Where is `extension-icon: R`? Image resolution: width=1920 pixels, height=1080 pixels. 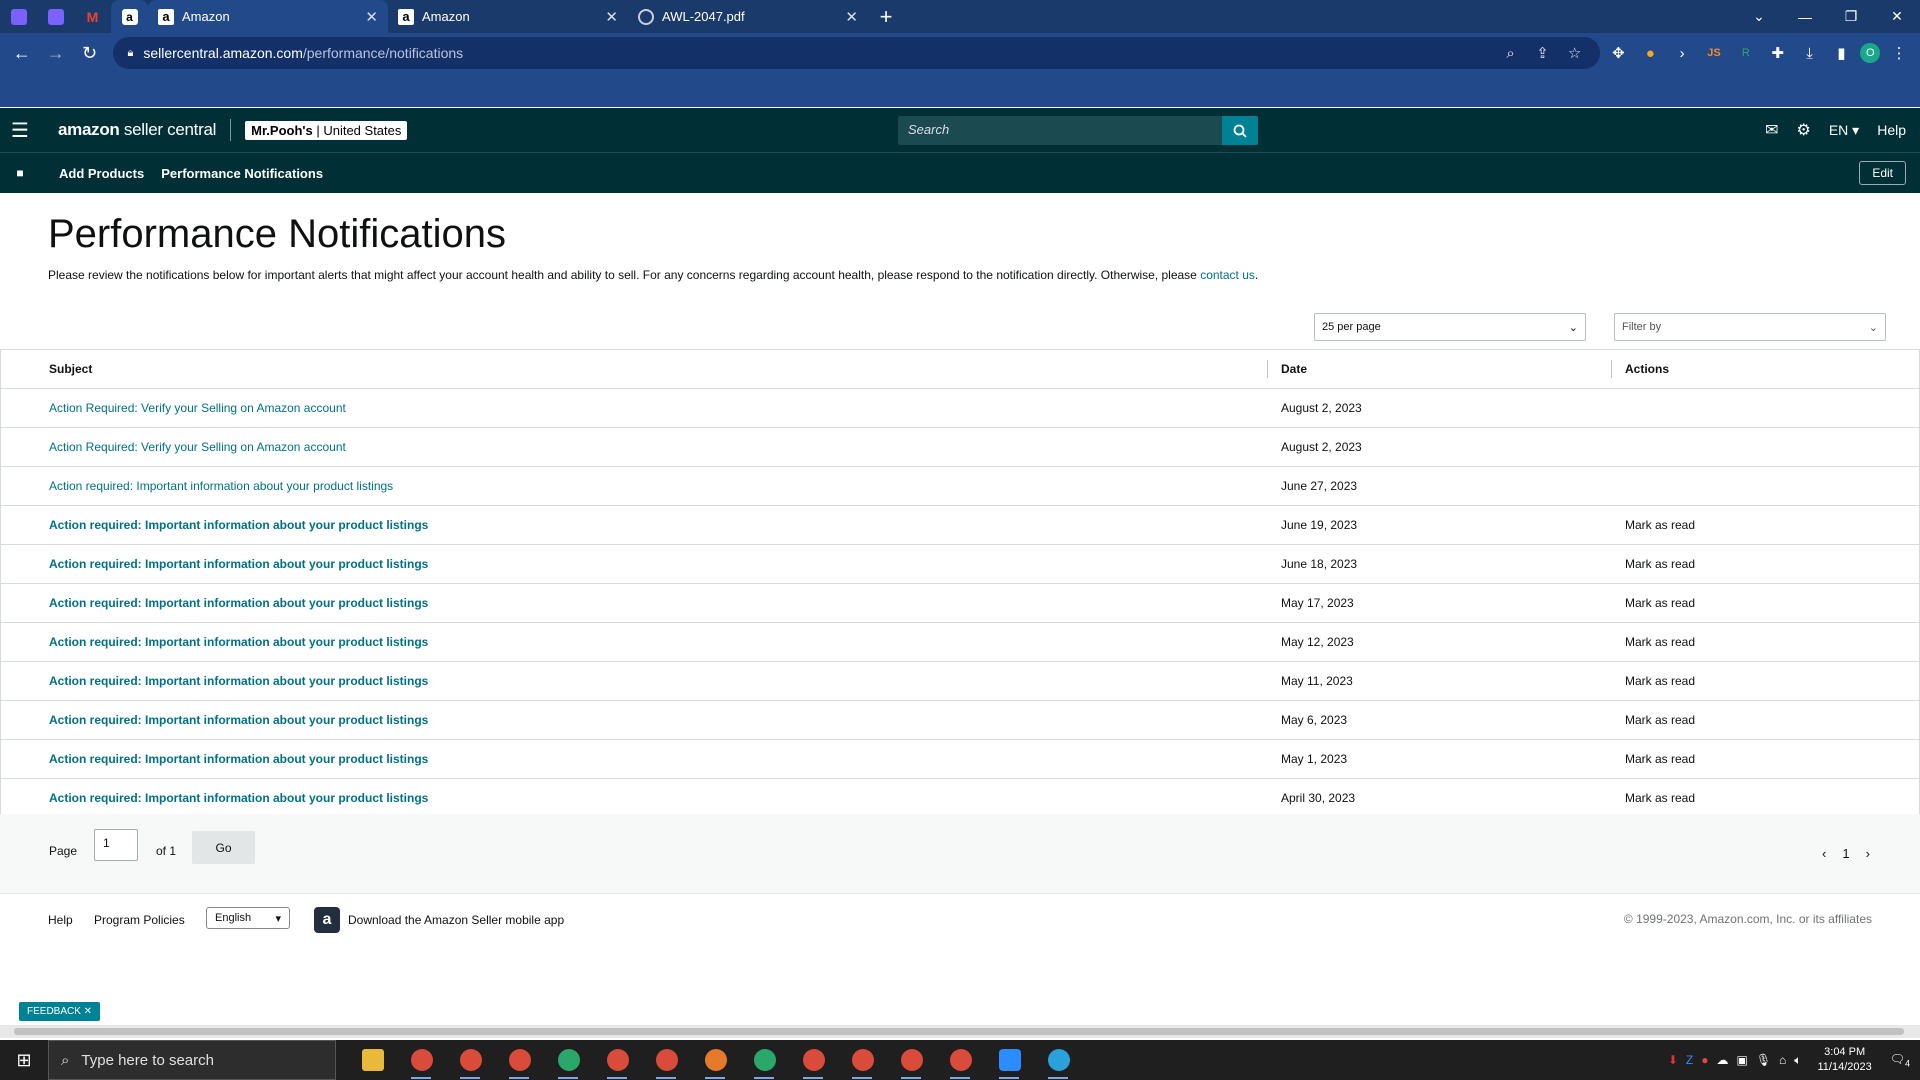
extension-icon: R is located at coordinates (1746, 53).